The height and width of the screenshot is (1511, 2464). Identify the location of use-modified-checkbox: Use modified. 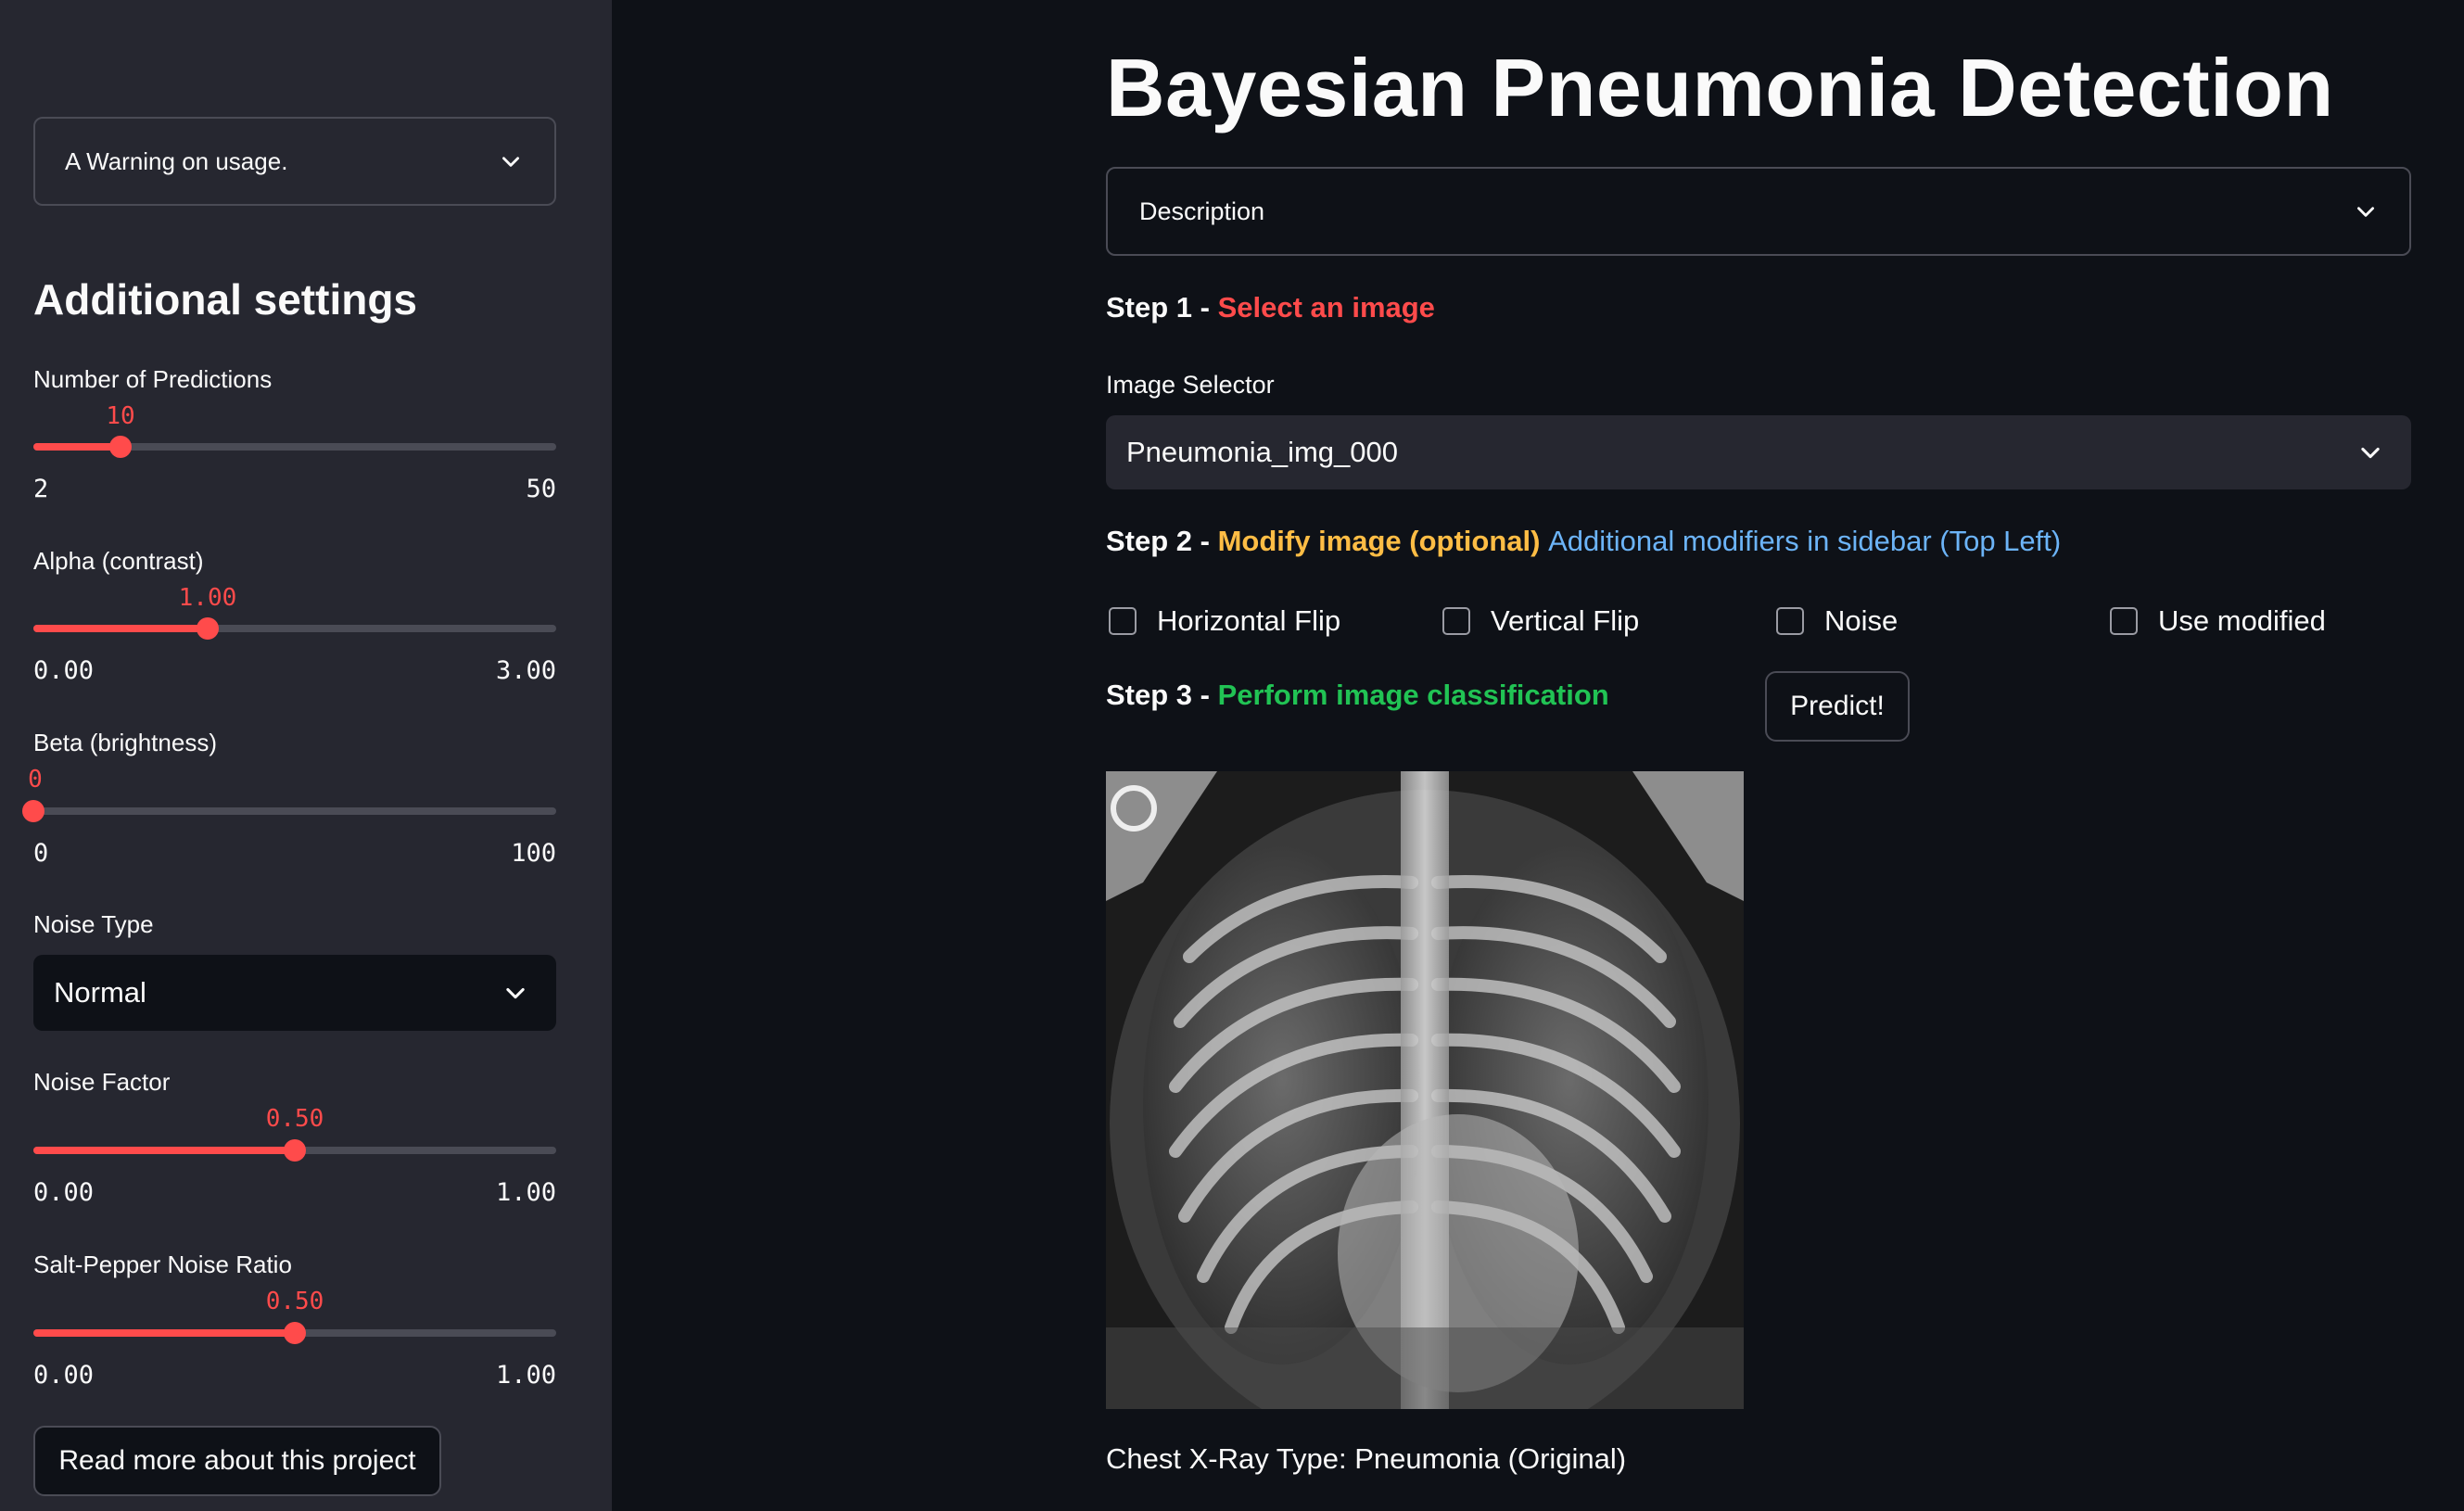
(2218, 621).